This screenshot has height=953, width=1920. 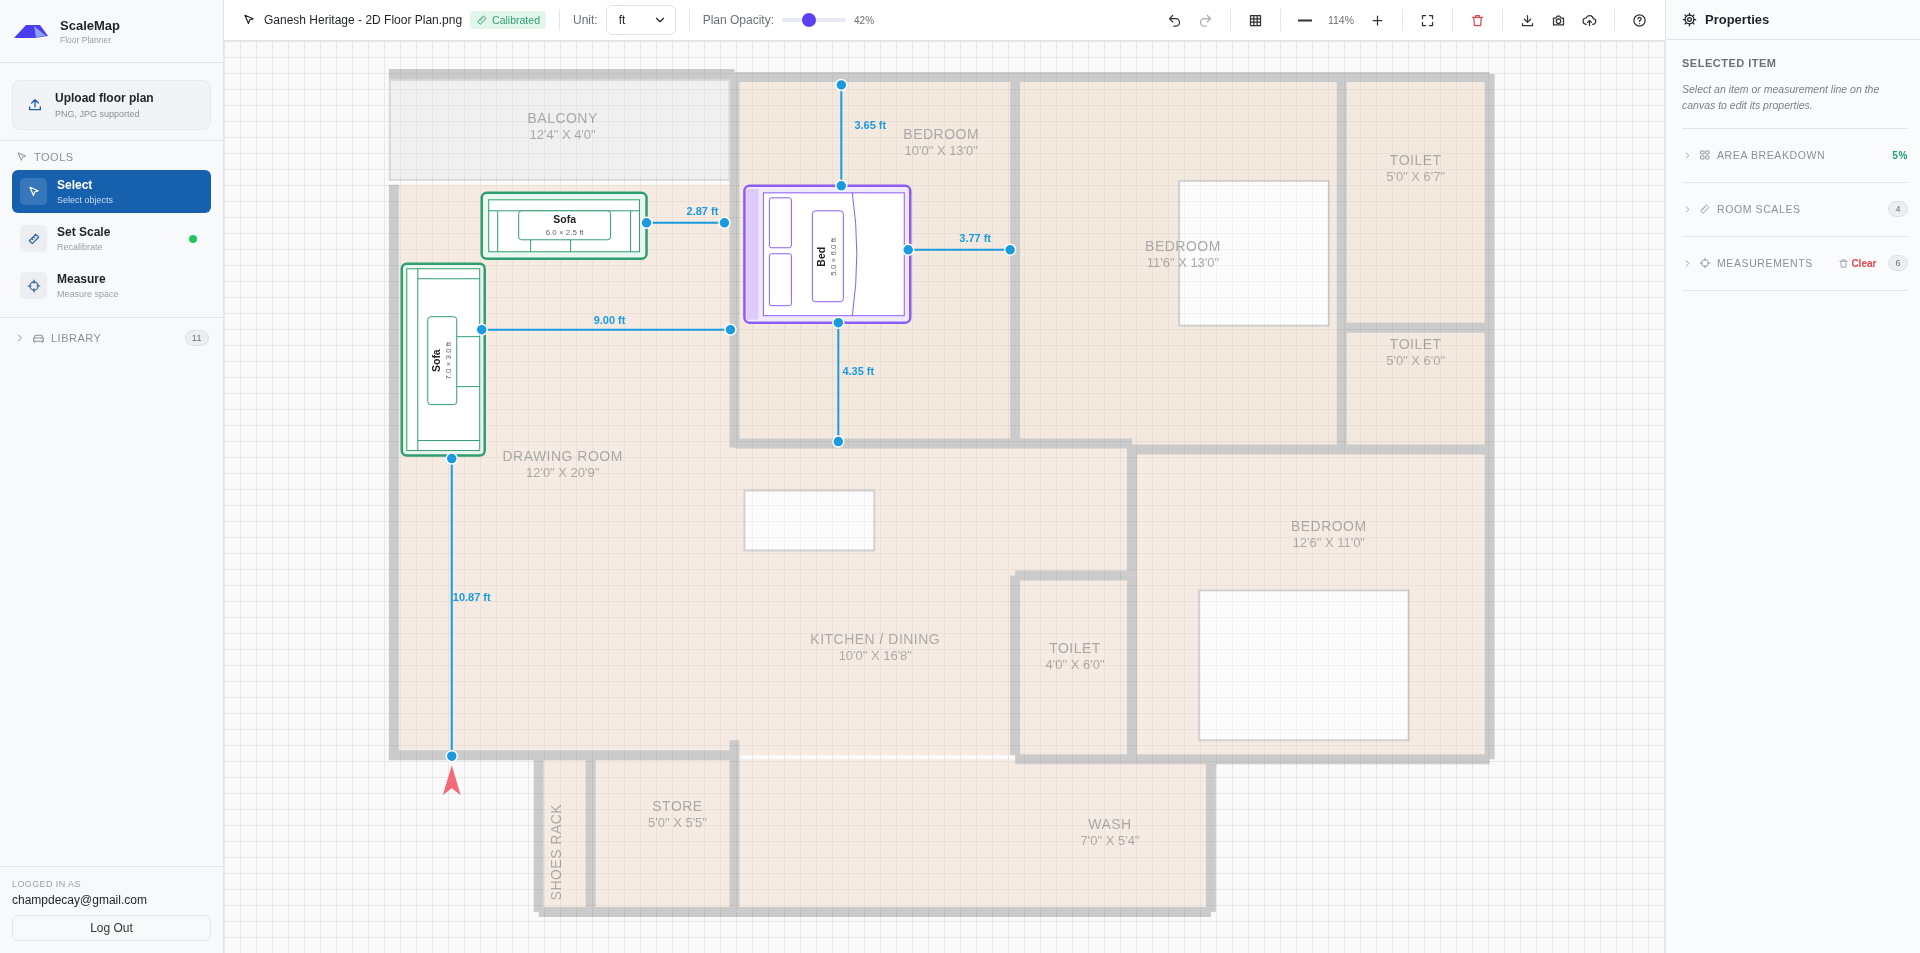 What do you see at coordinates (640, 20) in the screenshot?
I see `unit-select: ft` at bounding box center [640, 20].